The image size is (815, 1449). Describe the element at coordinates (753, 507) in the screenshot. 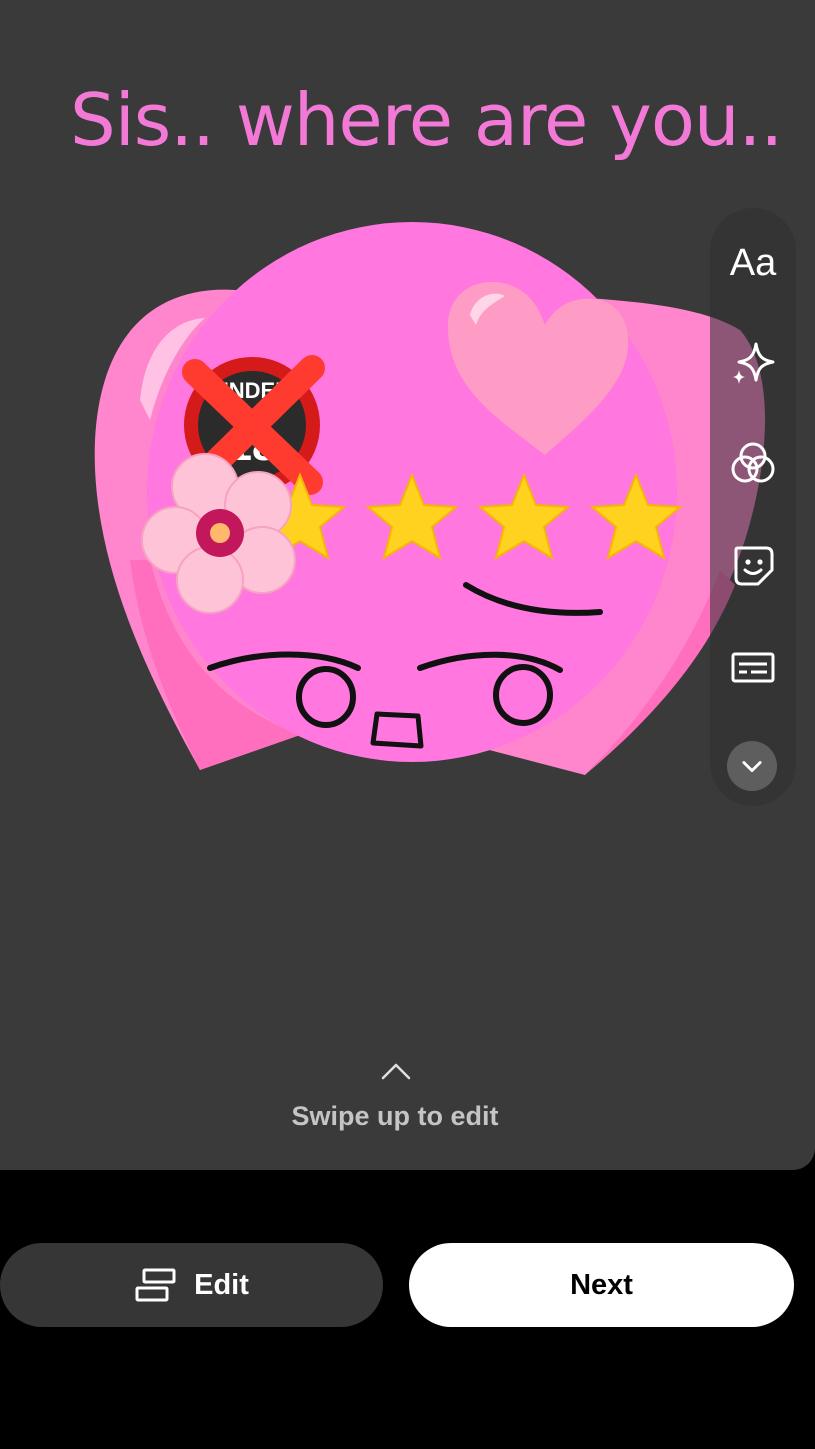

I see `editing-toolbar: Aa` at that location.